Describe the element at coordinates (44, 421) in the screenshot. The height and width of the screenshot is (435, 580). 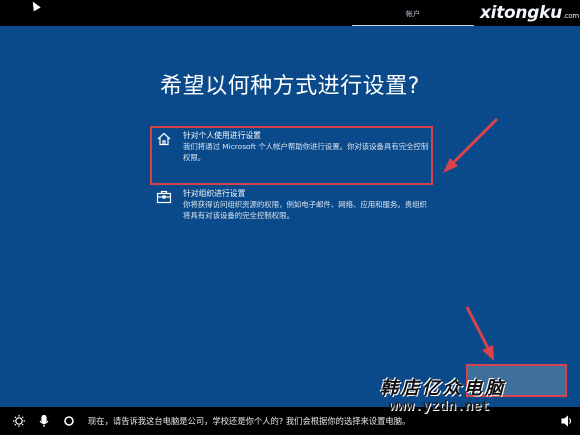
I see `microphone-icon` at that location.